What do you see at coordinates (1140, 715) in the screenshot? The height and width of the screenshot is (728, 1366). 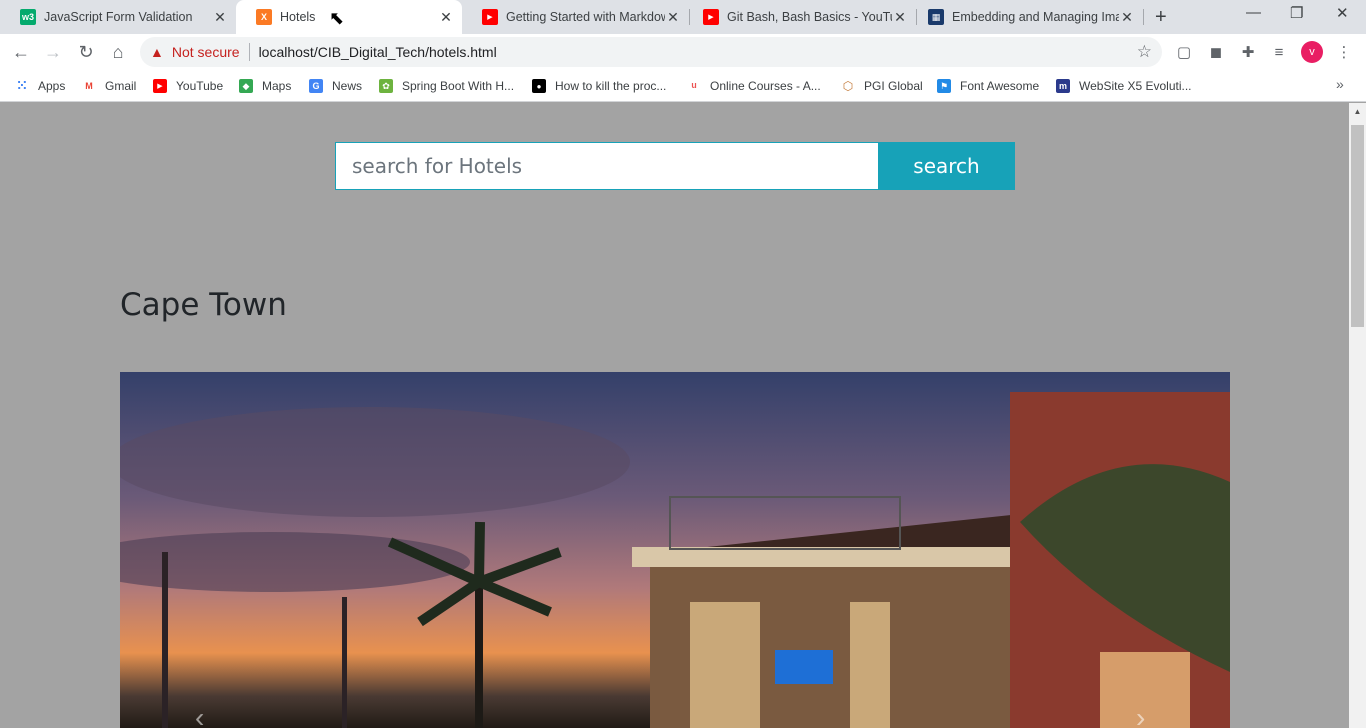 I see `carousel-next-icon: ›` at bounding box center [1140, 715].